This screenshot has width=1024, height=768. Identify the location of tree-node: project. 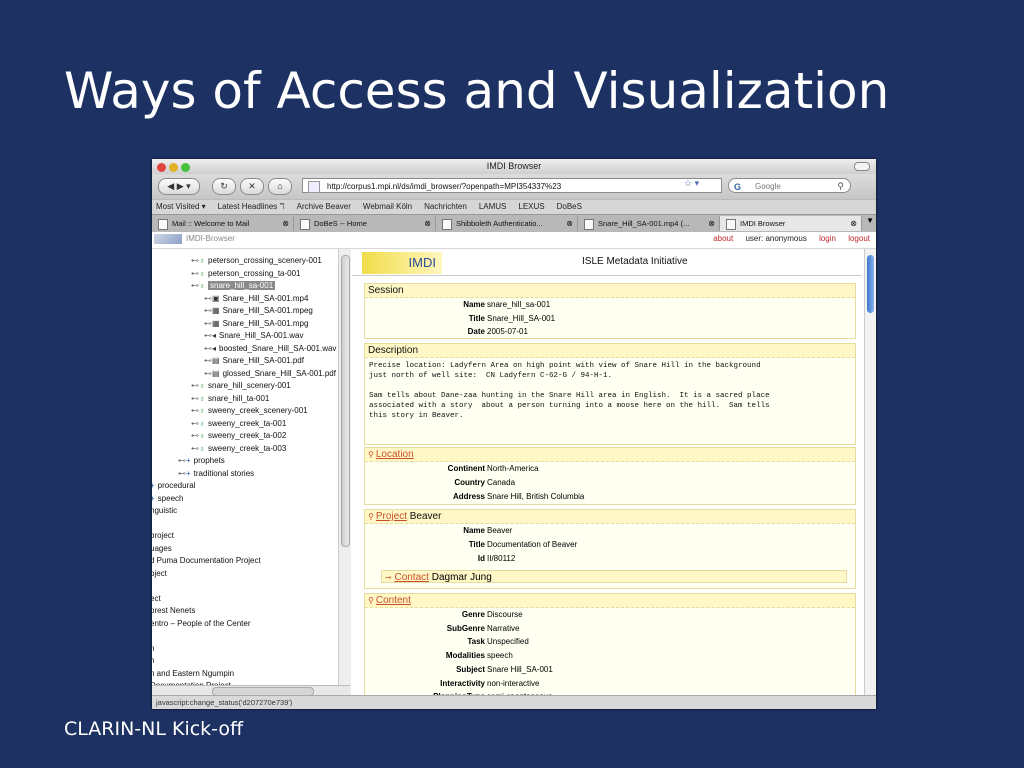
(163, 536).